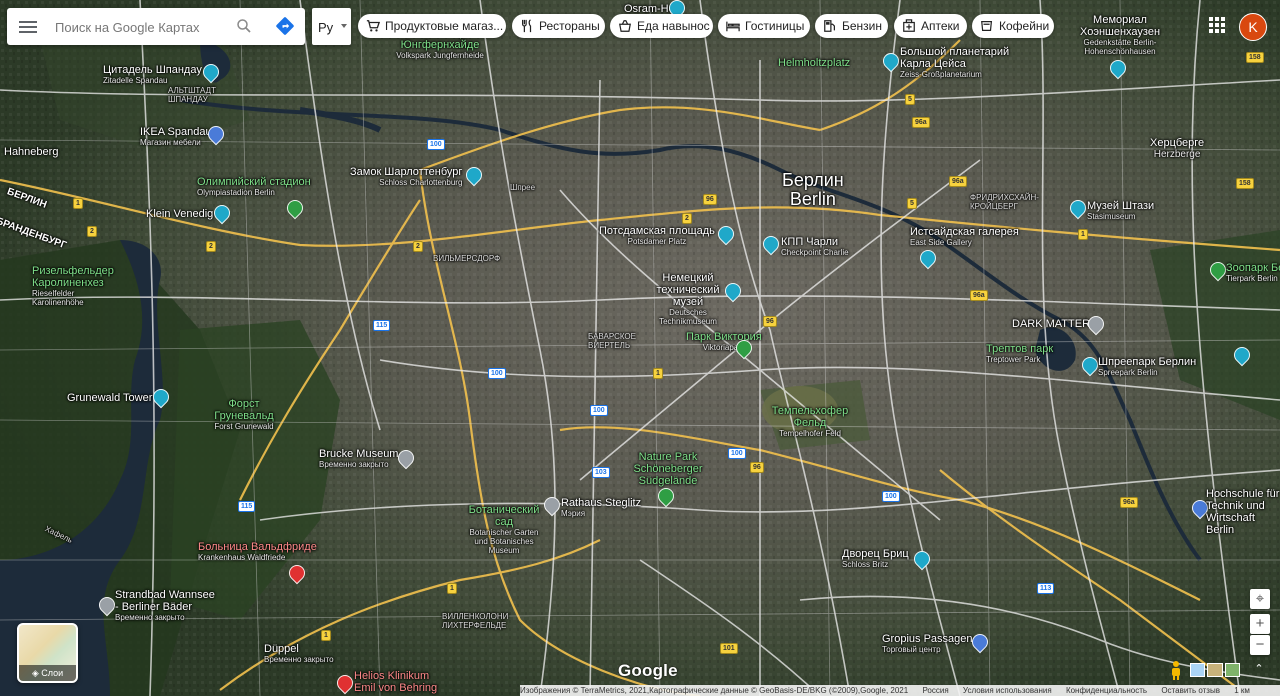 This screenshot has height=696, width=1280. Describe the element at coordinates (1051, 324) in the screenshot. I see `label-darkmatter: DARK MATTER` at that location.